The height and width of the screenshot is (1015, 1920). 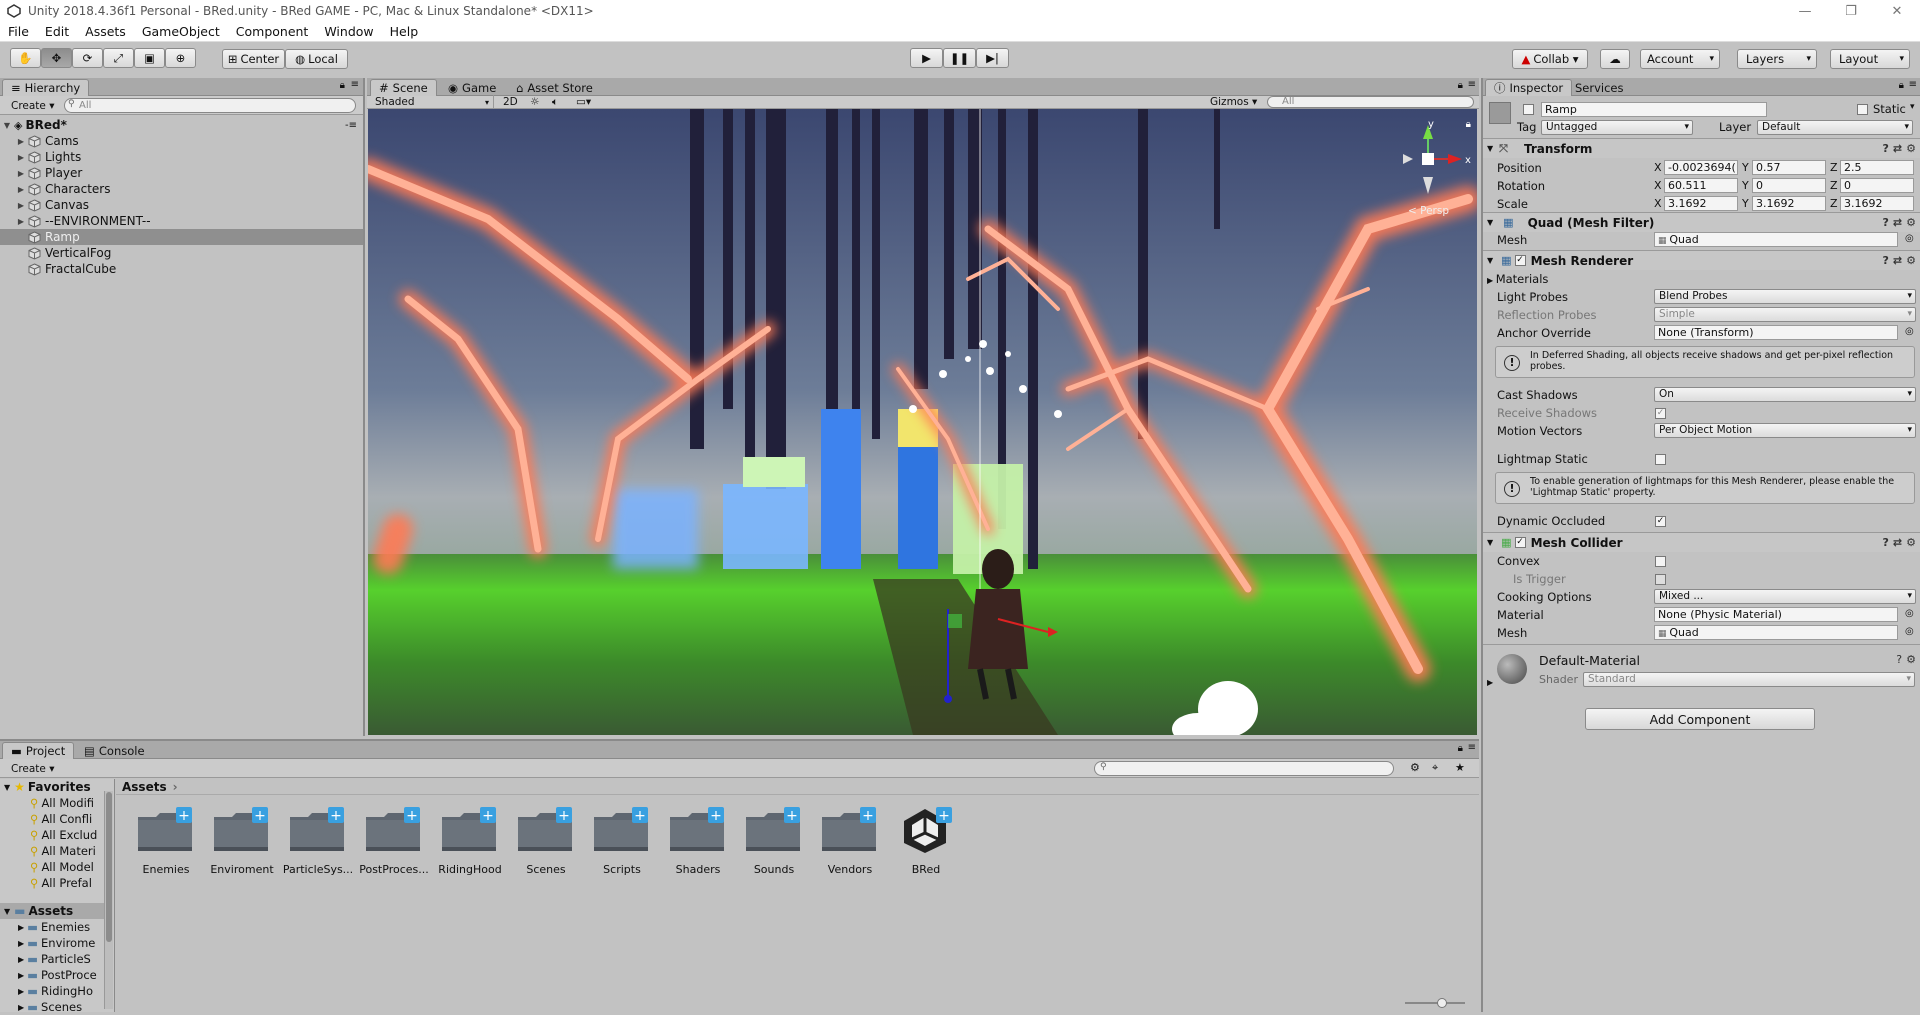 What do you see at coordinates (18, 31) in the screenshot?
I see `menu-file: File` at bounding box center [18, 31].